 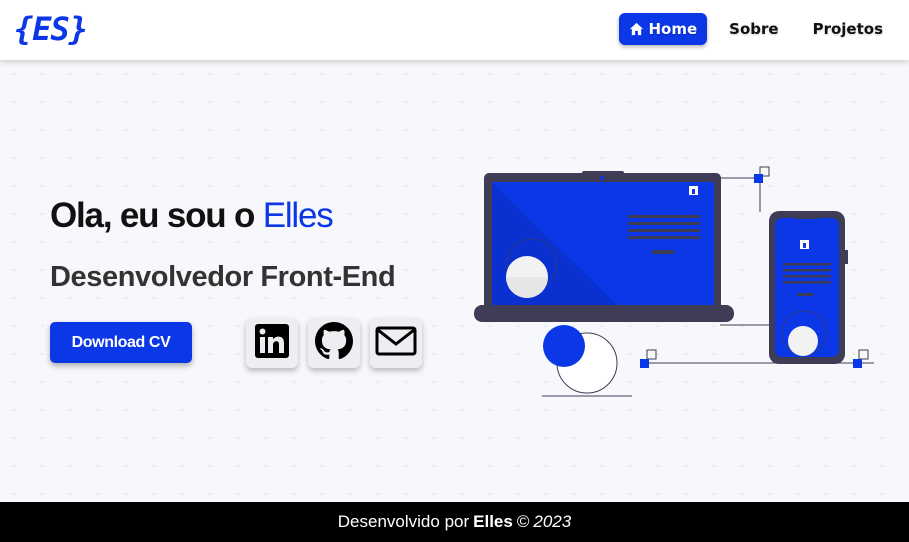 I want to click on linkedin-link, so click(x=272, y=343).